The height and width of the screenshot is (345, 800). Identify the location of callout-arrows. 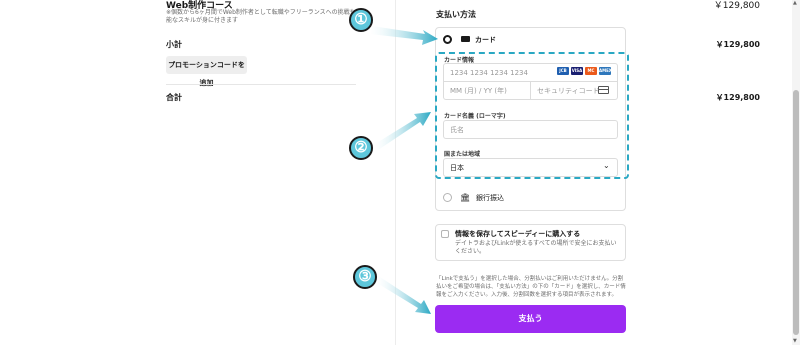
(404, 170).